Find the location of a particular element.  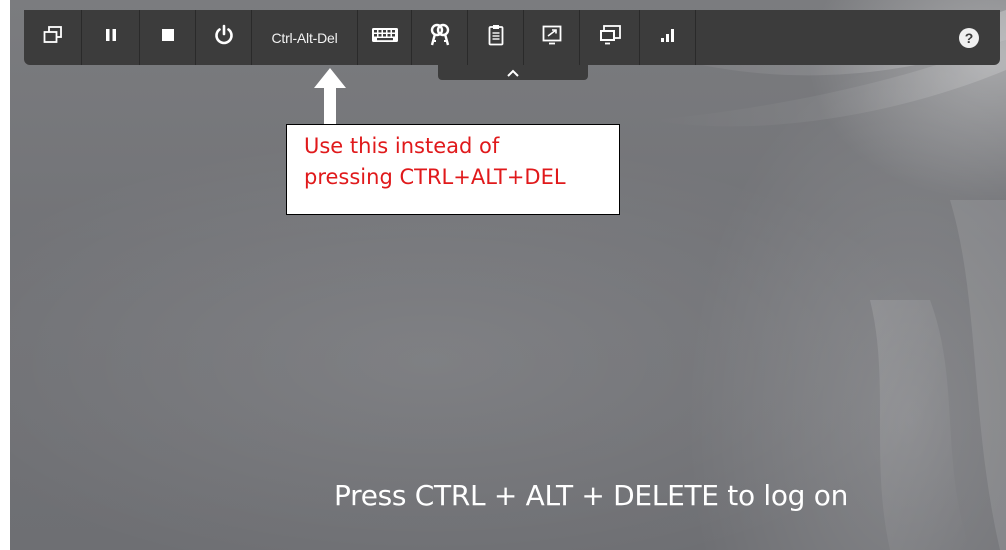

fit-to-screen-icon is located at coordinates (552, 37).